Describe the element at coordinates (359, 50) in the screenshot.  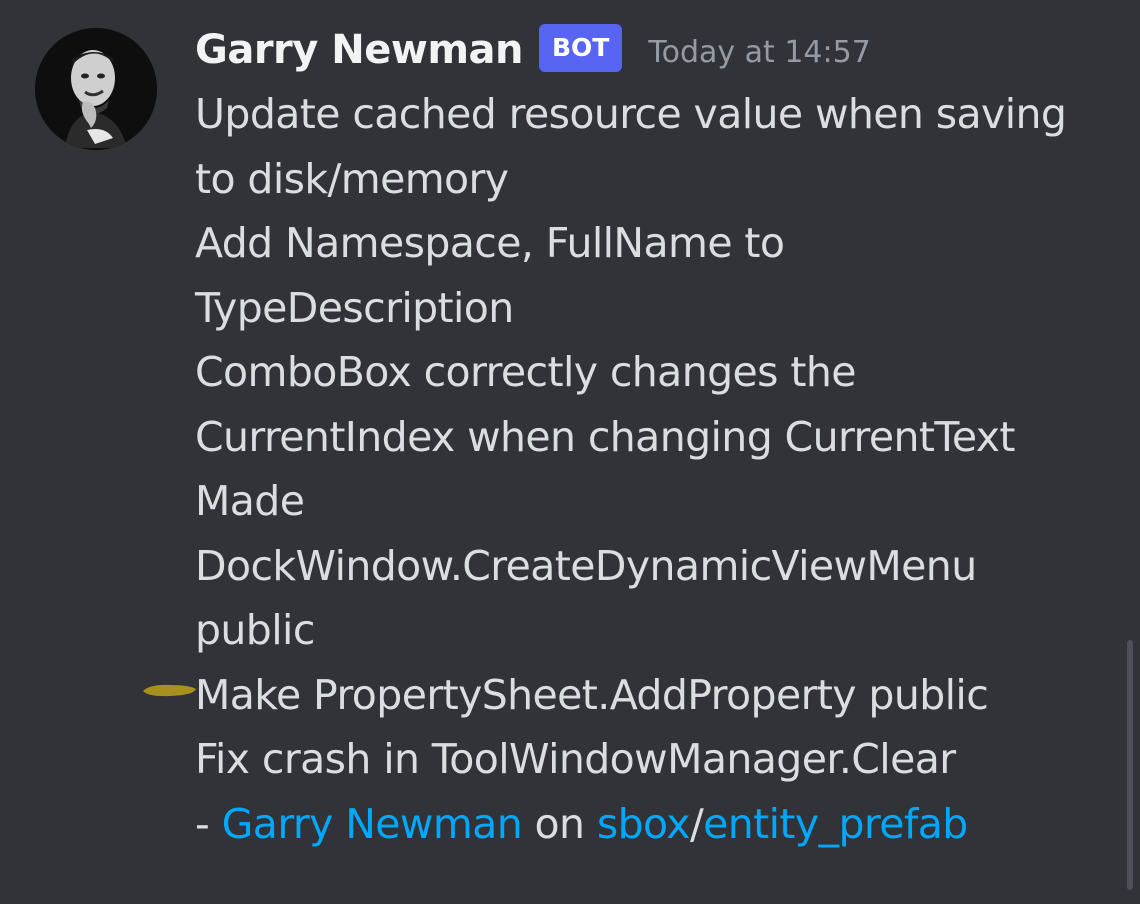
I see `username: Garry Newman` at that location.